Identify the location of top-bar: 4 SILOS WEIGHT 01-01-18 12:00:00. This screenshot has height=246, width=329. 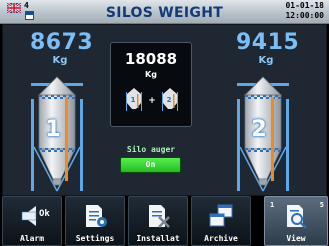
(164, 12).